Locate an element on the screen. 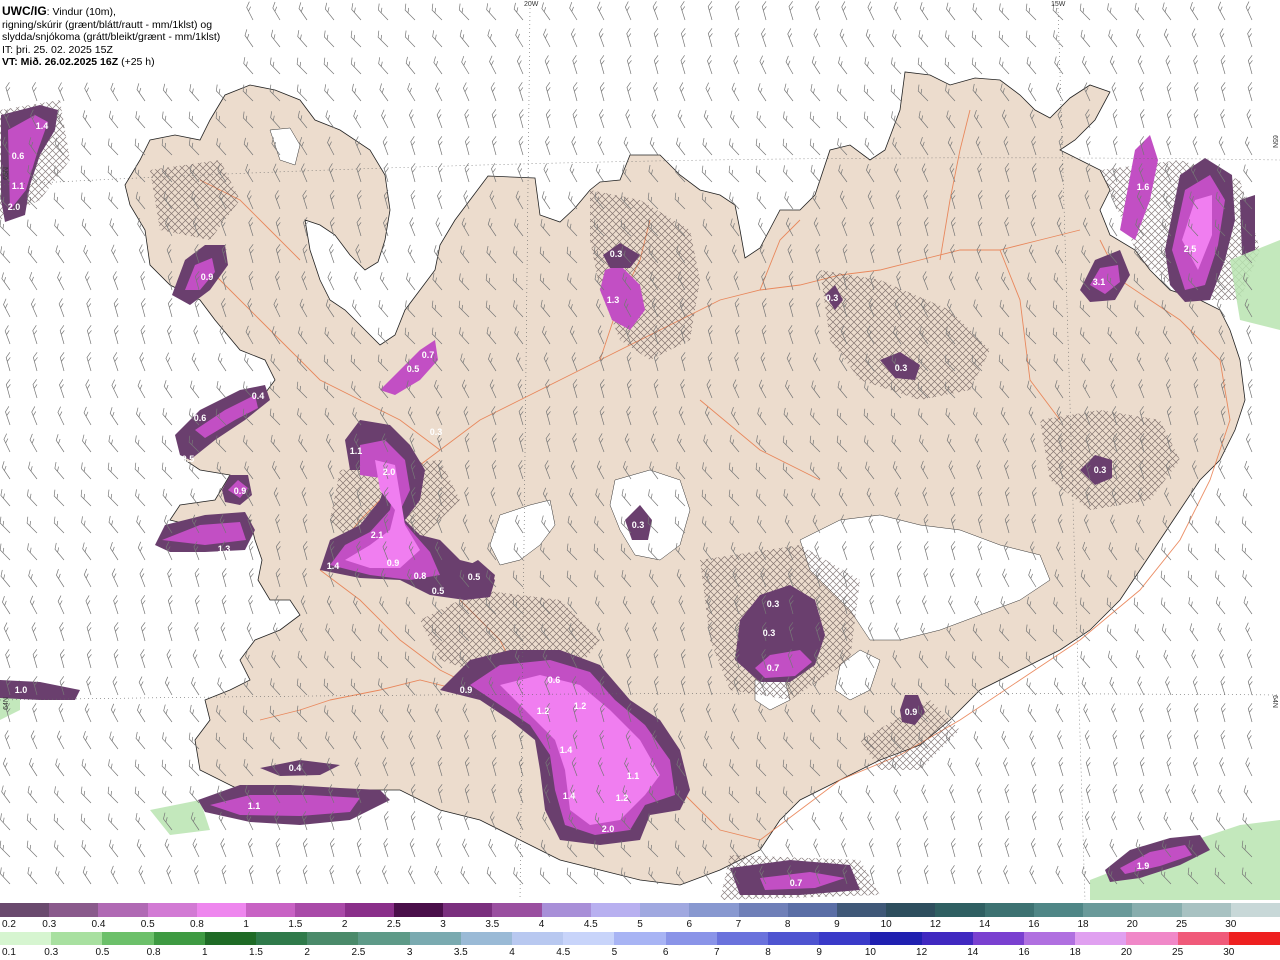 The width and height of the screenshot is (1280, 960). legend-rain-label: 4 is located at coordinates (512, 952).